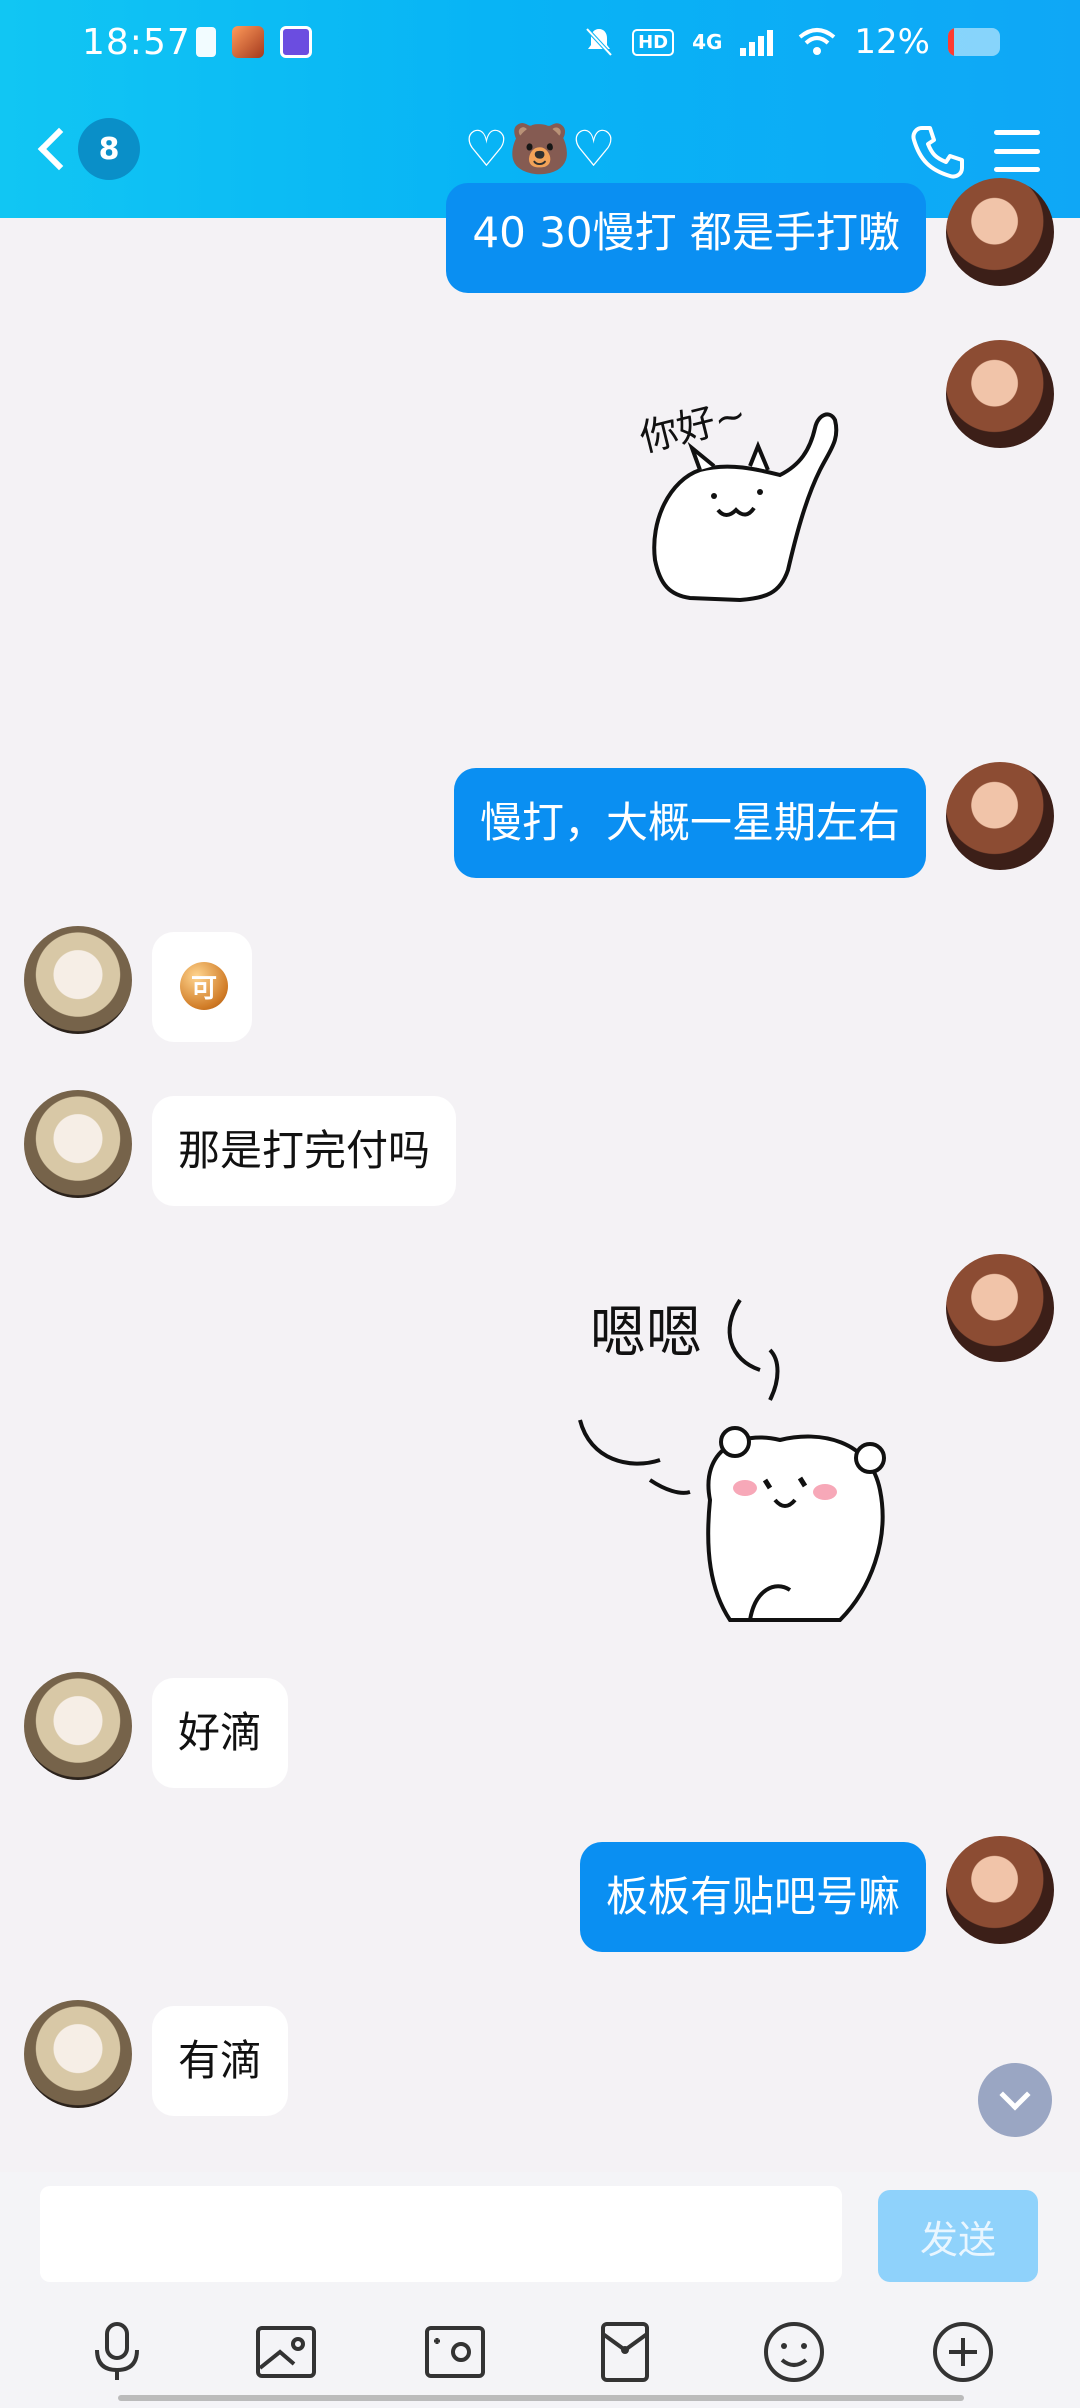  I want to click on message-bubble-in: 那是打完付吗, so click(304, 1151).